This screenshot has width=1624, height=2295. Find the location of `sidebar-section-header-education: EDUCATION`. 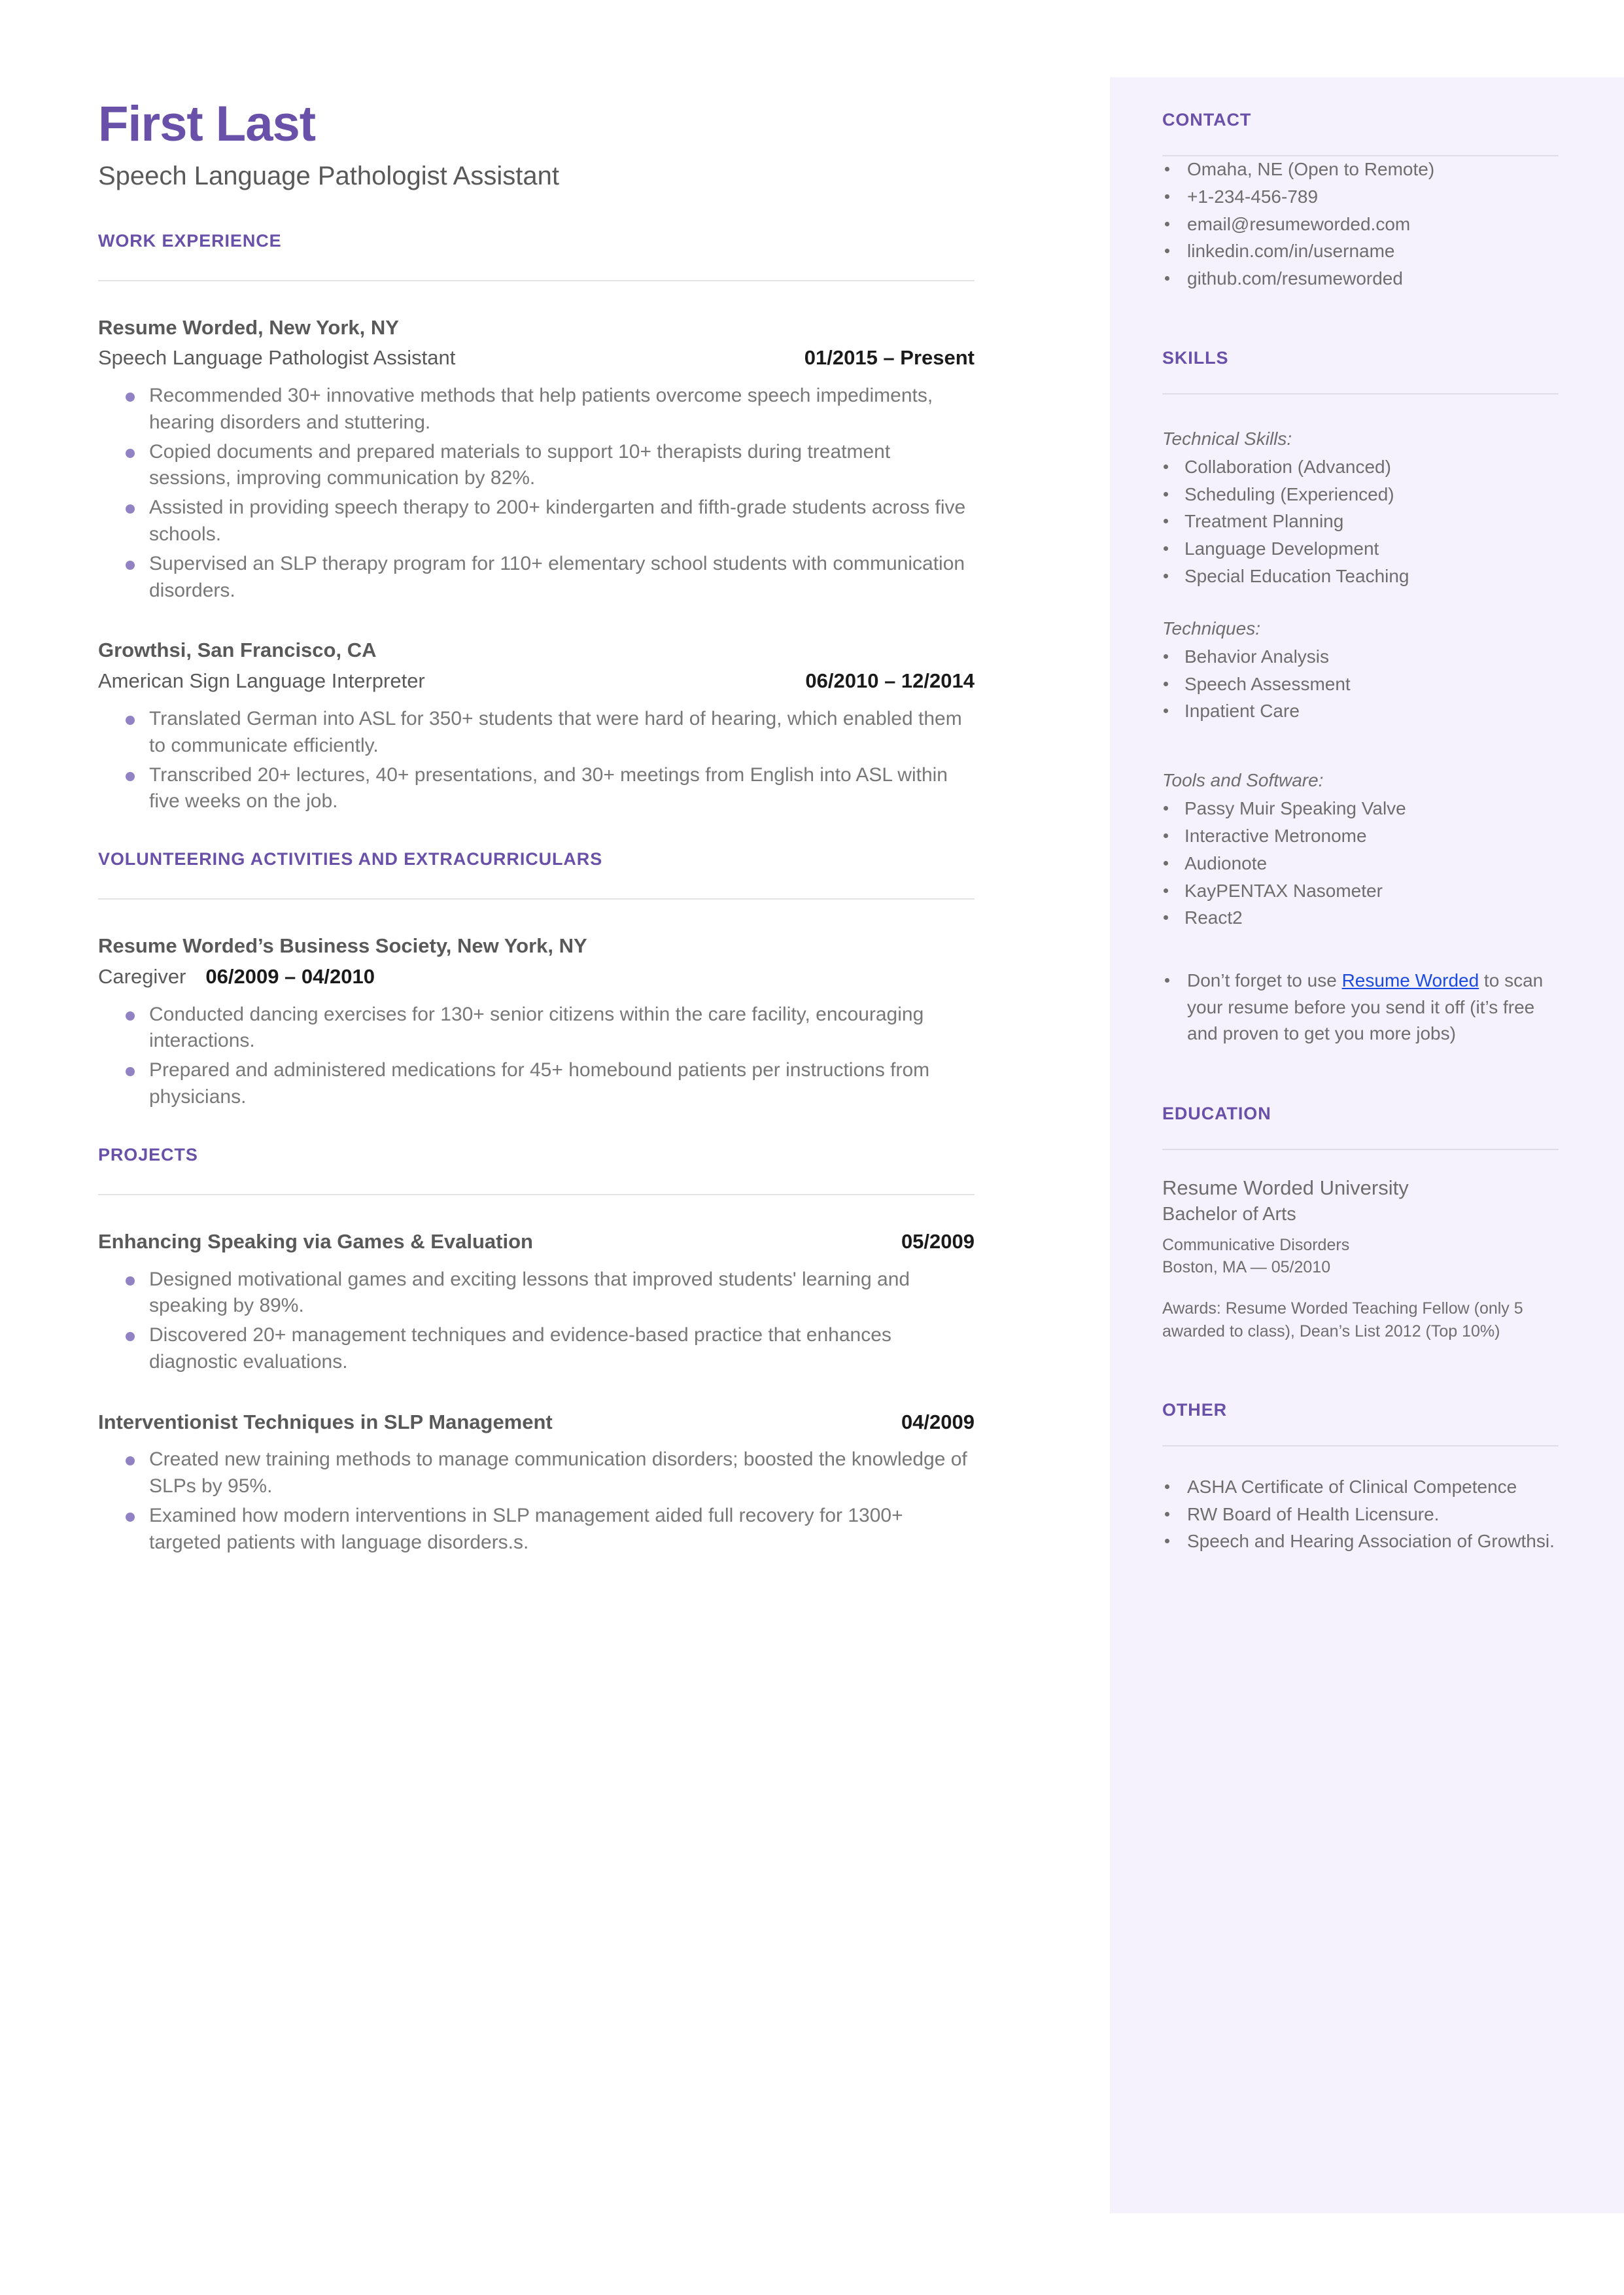

sidebar-section-header-education: EDUCATION is located at coordinates (1360, 1127).